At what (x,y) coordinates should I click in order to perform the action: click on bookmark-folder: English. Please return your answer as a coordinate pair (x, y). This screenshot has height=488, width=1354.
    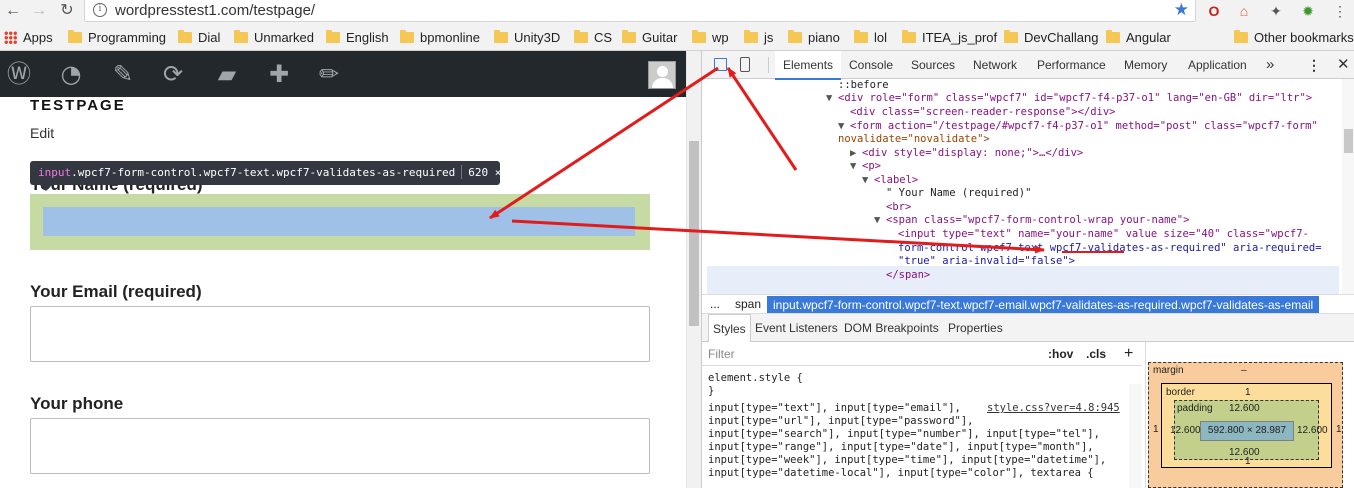
    Looking at the image, I should click on (357, 37).